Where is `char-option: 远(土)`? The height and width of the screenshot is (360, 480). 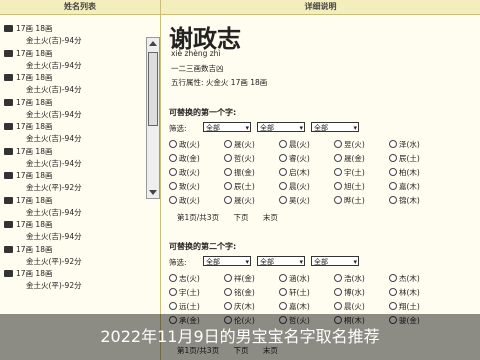
char-option: 远(土) is located at coordinates (184, 306).